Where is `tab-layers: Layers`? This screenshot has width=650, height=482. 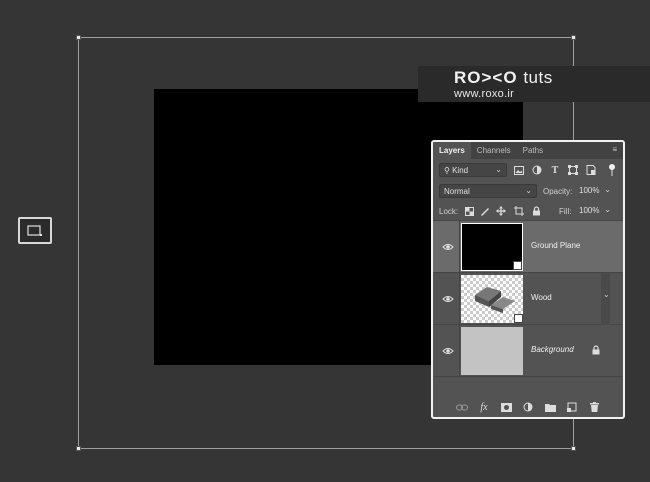 tab-layers: Layers is located at coordinates (452, 150).